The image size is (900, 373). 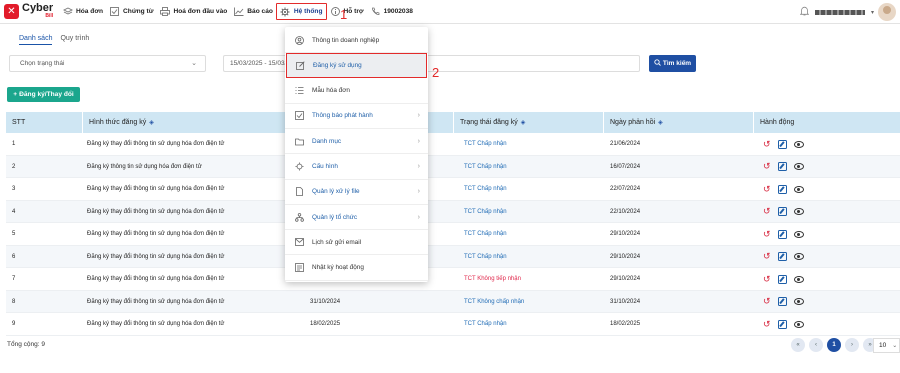 I want to click on printer-icon, so click(x=164, y=12).